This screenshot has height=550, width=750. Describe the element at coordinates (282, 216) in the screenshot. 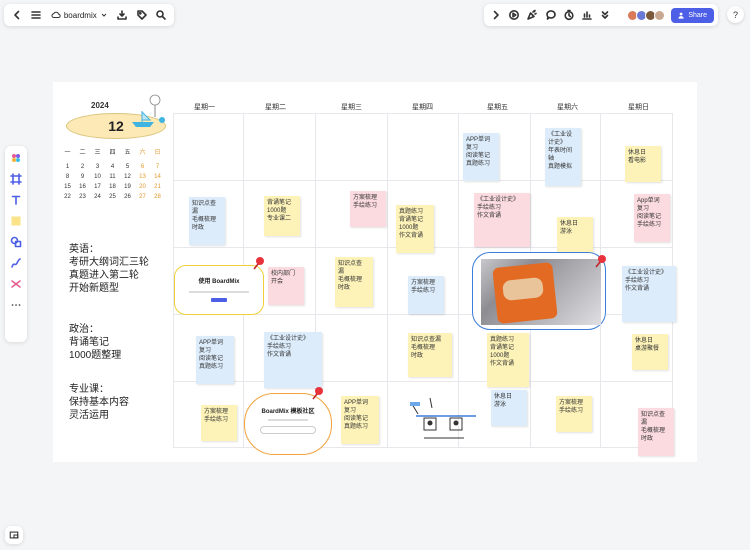

I see `sticky-note: 背诵笔记 1000题 专业课二` at that location.